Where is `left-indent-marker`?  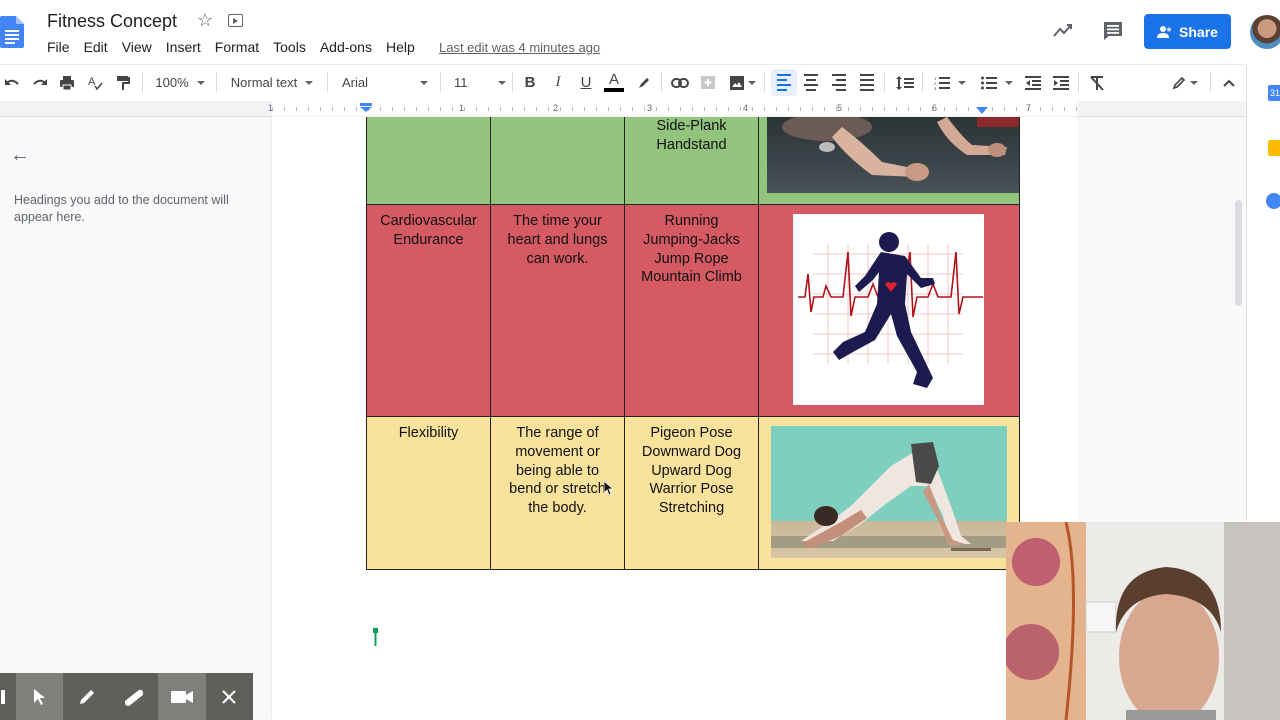
left-indent-marker is located at coordinates (366, 107).